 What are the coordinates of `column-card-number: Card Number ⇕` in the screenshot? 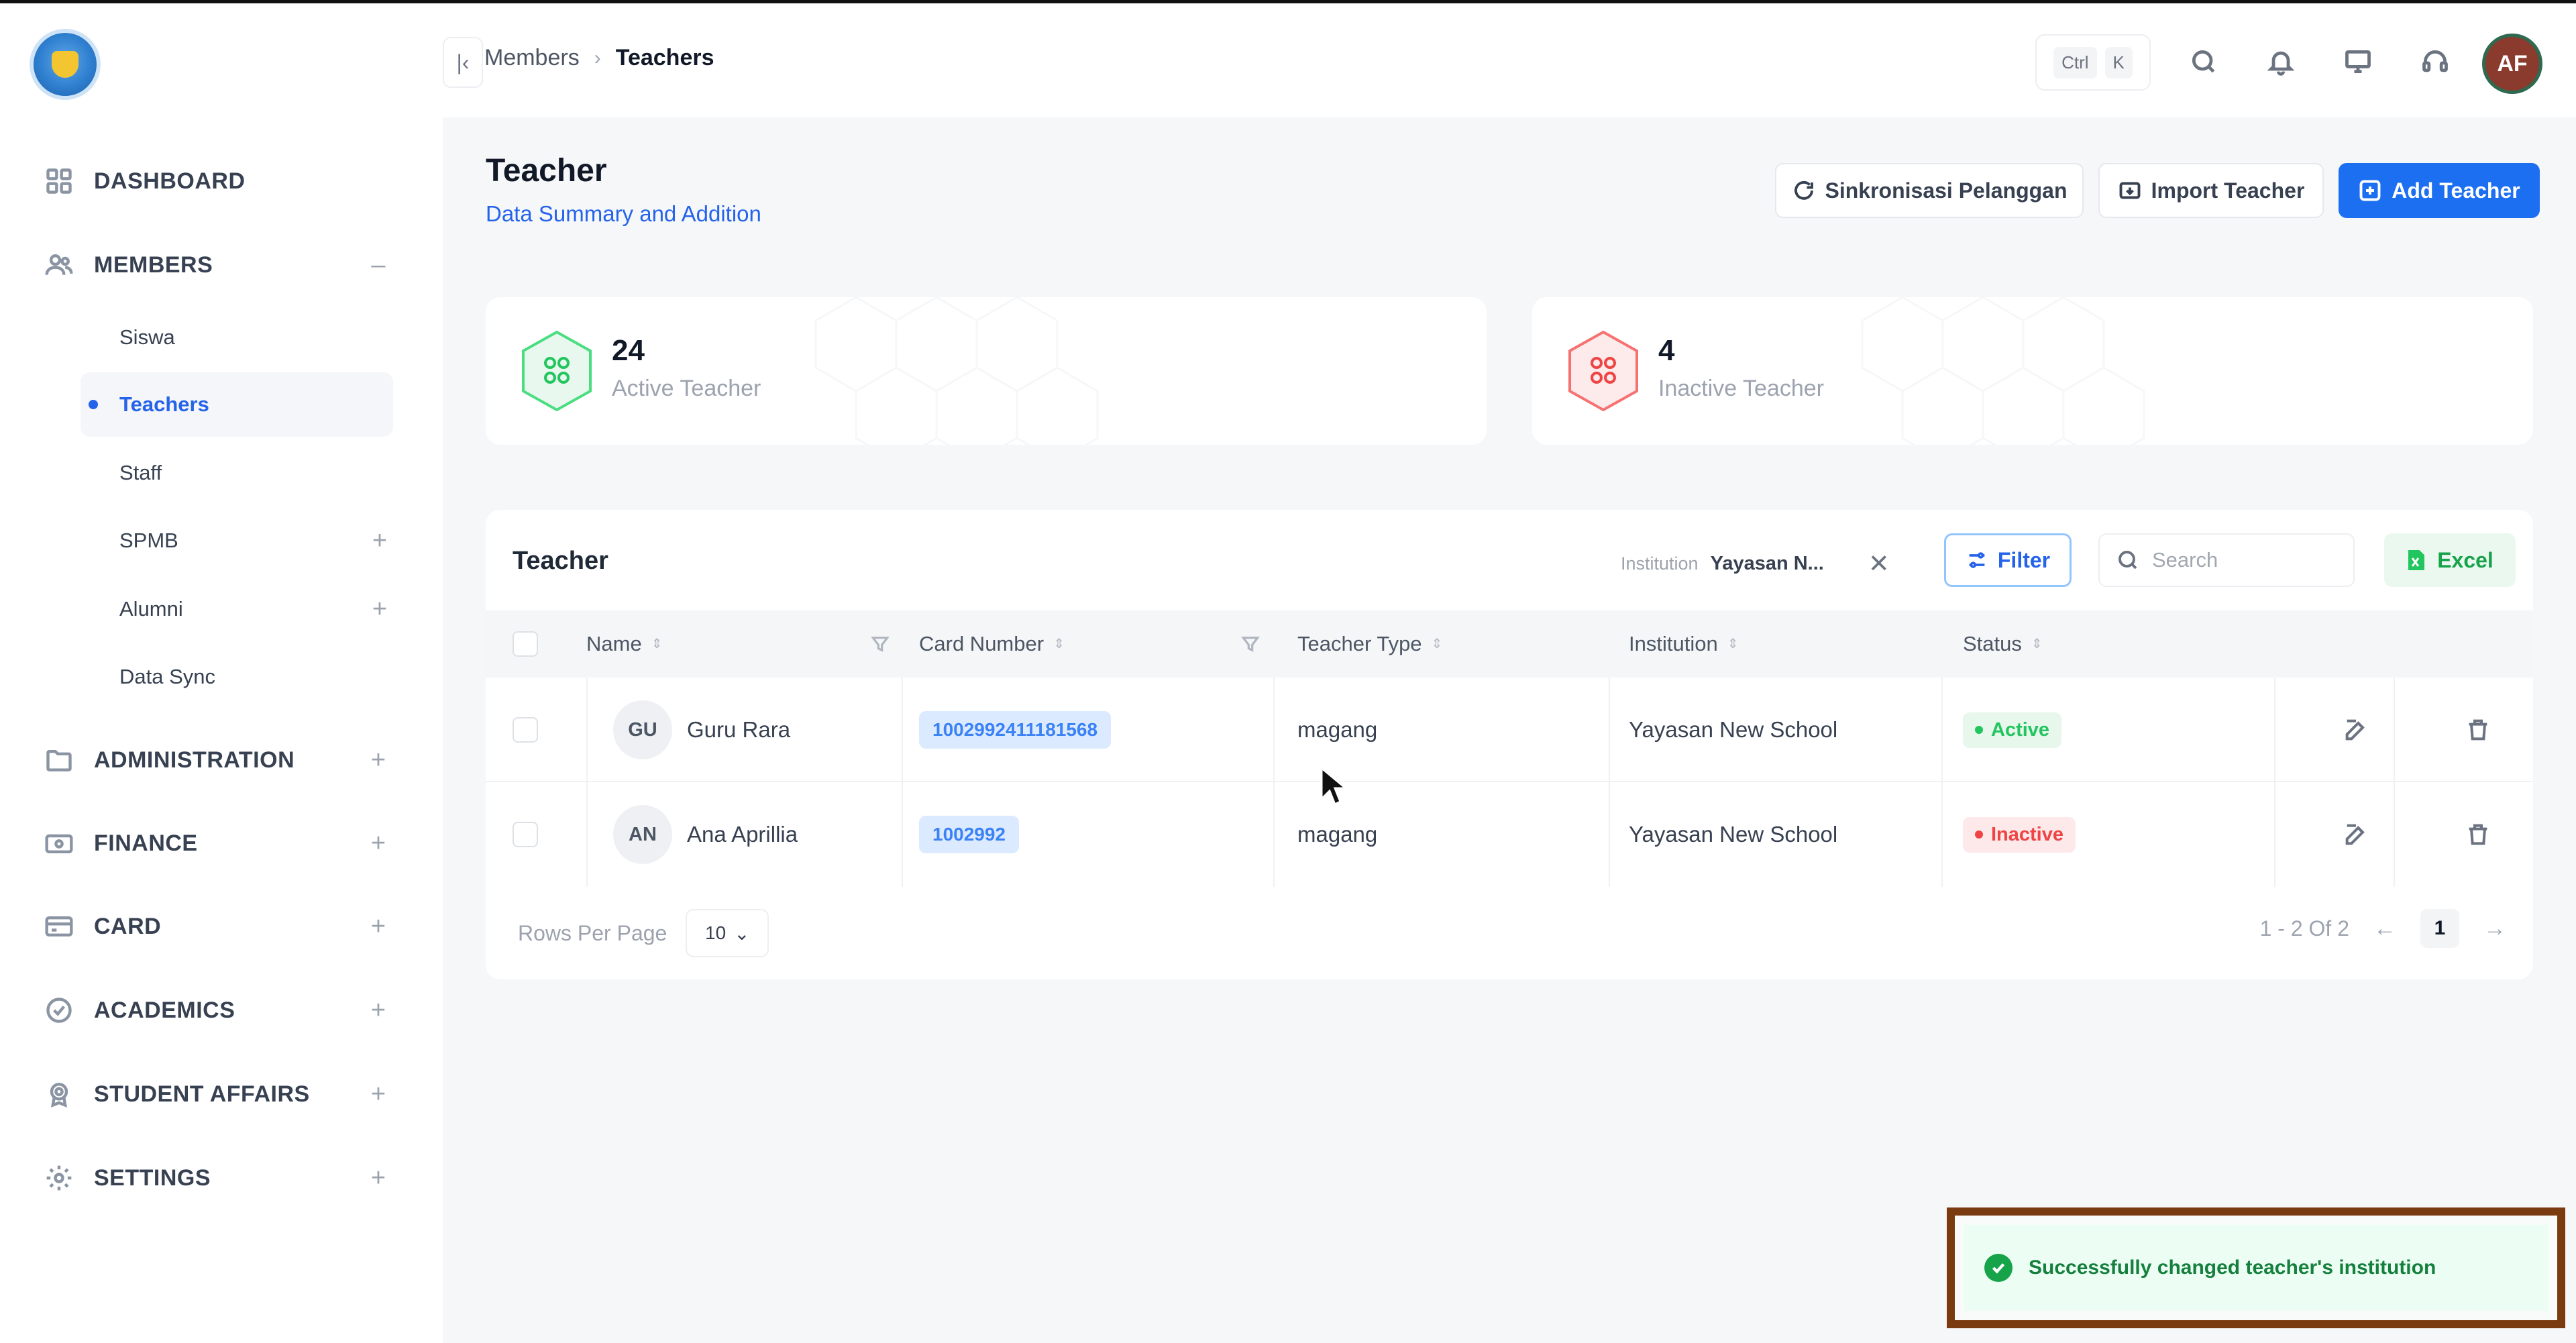 It's located at (992, 644).